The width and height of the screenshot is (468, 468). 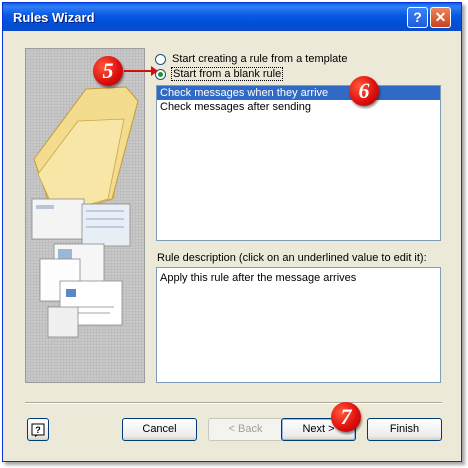 I want to click on callout-step-5: 5, so click(x=108, y=71).